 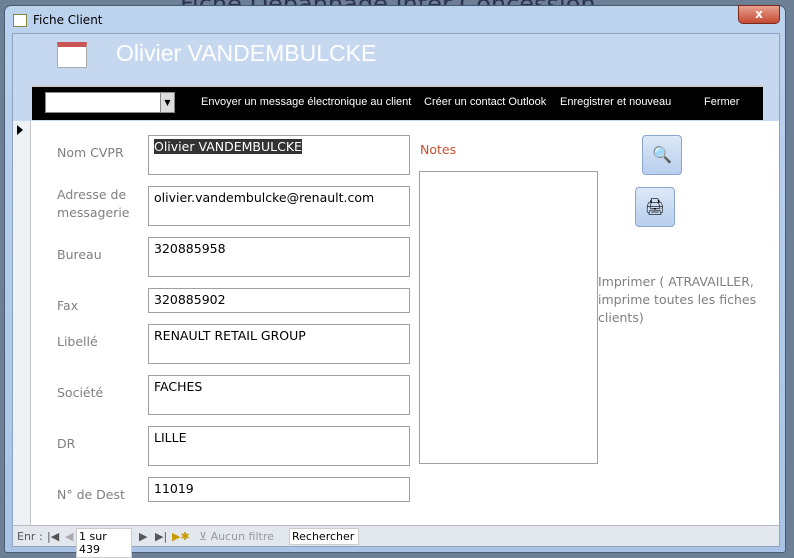 I want to click on n-dest-field: 11019, so click(x=279, y=489).